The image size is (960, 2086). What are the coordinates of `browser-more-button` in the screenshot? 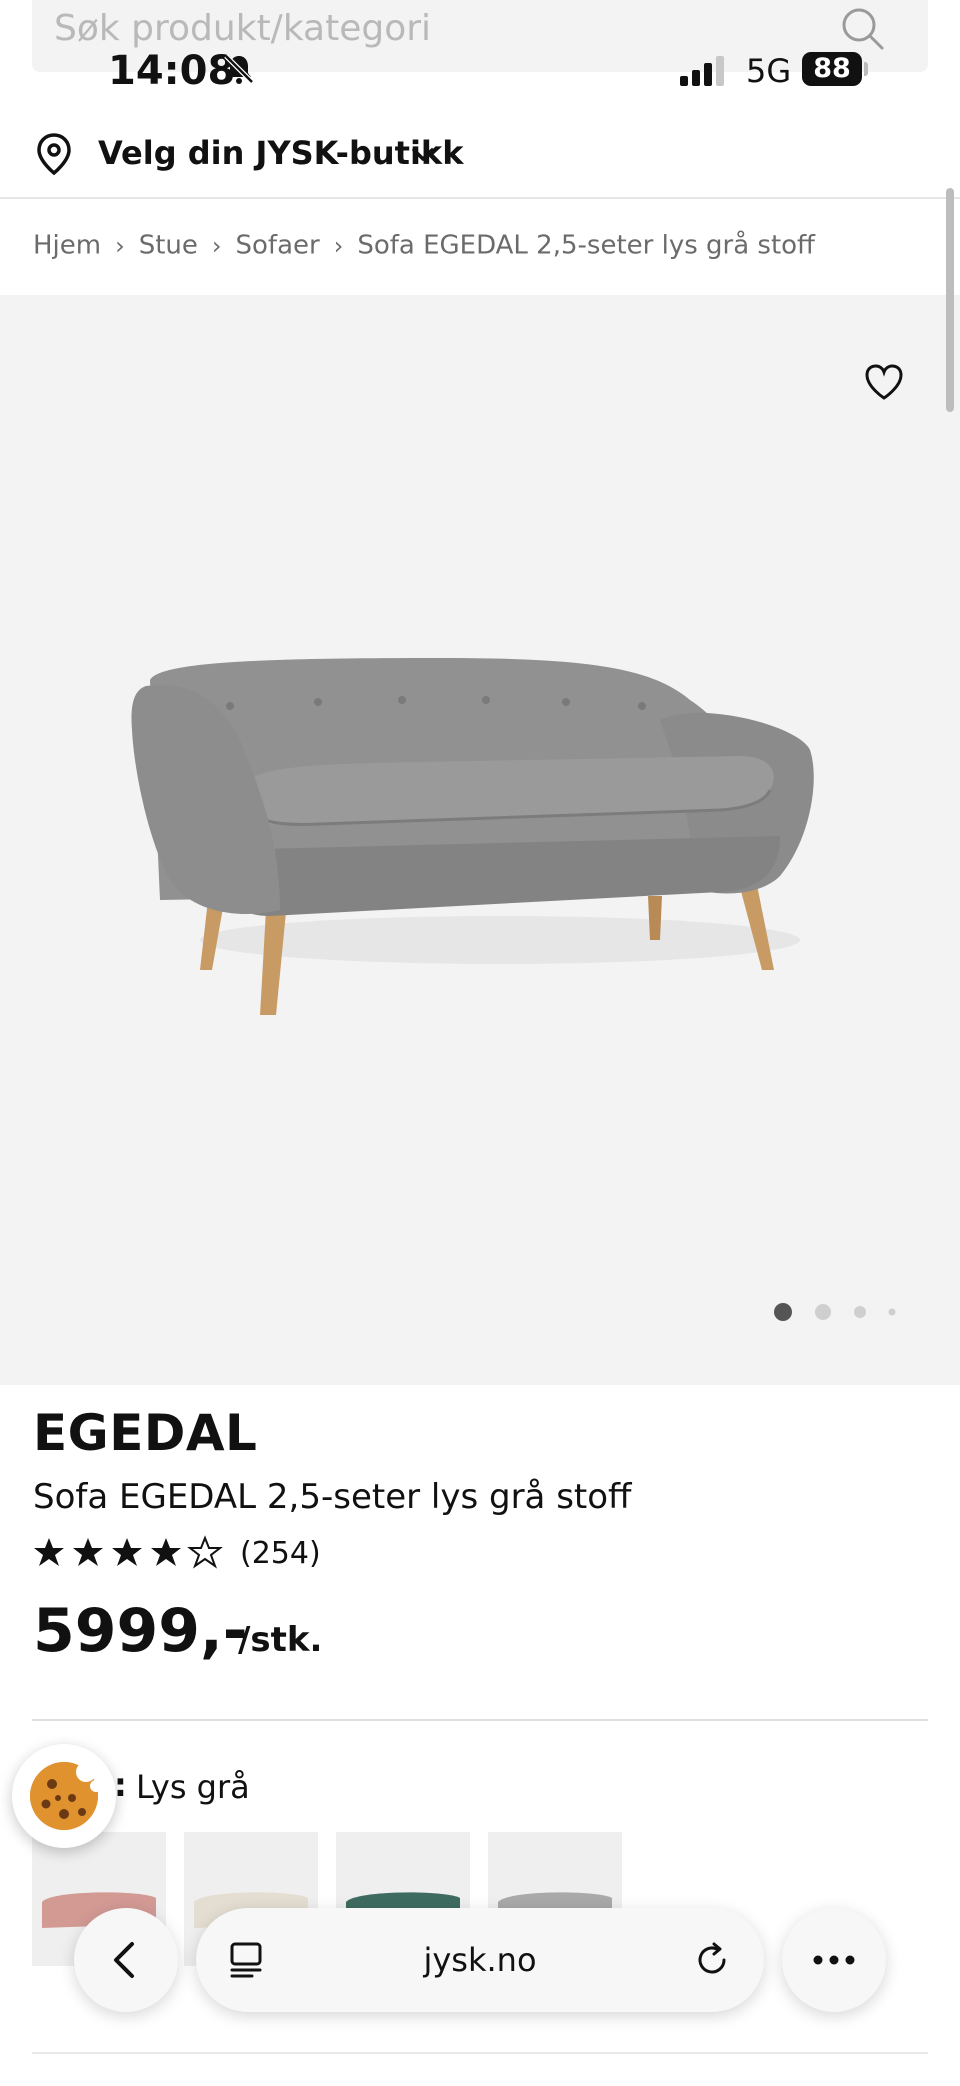 It's located at (834, 1960).